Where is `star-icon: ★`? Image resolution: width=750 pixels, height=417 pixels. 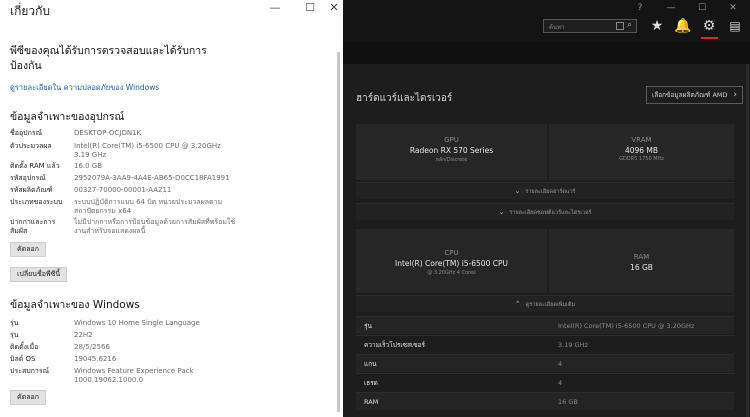 star-icon: ★ is located at coordinates (657, 26).